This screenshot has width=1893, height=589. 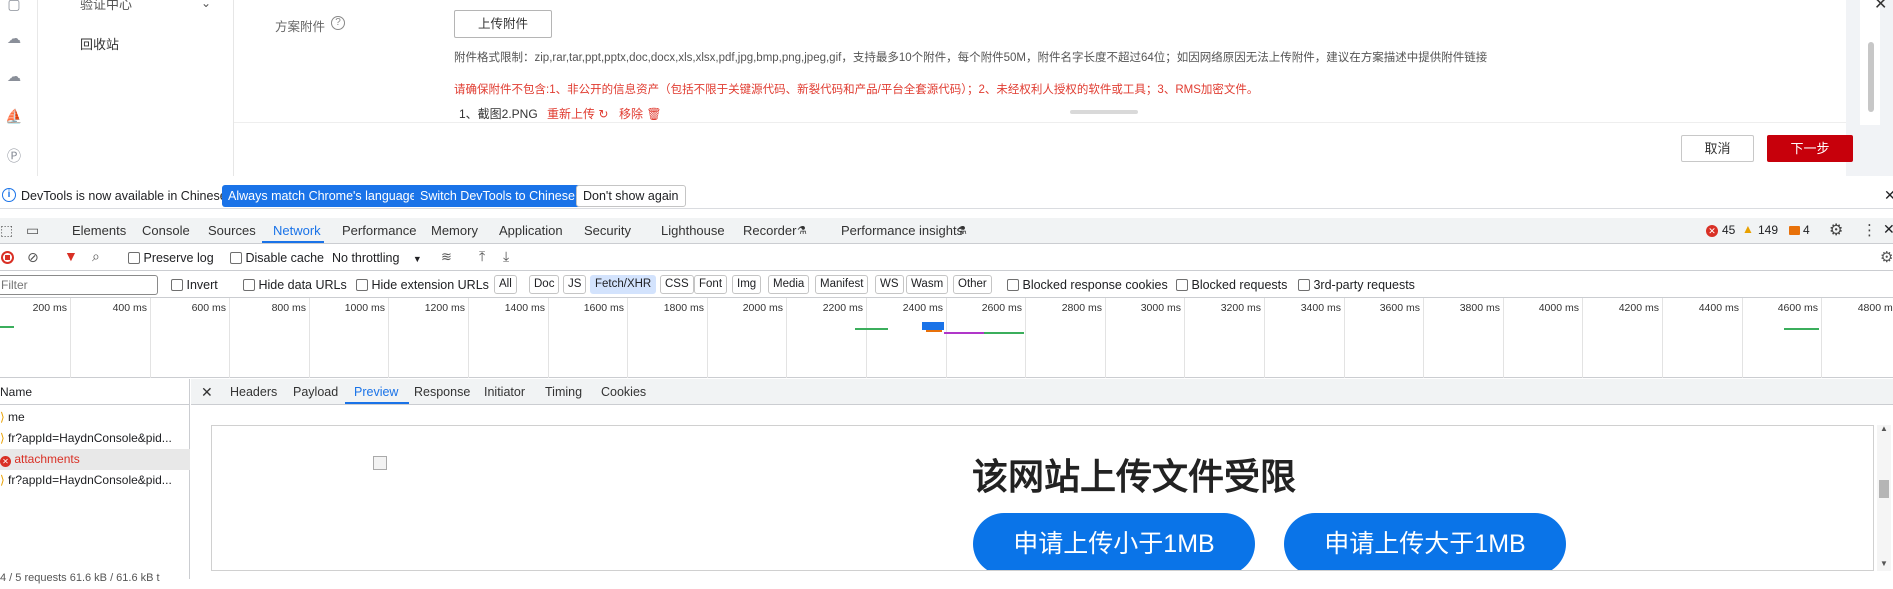 I want to click on filter-icon: ▼, so click(x=71, y=256).